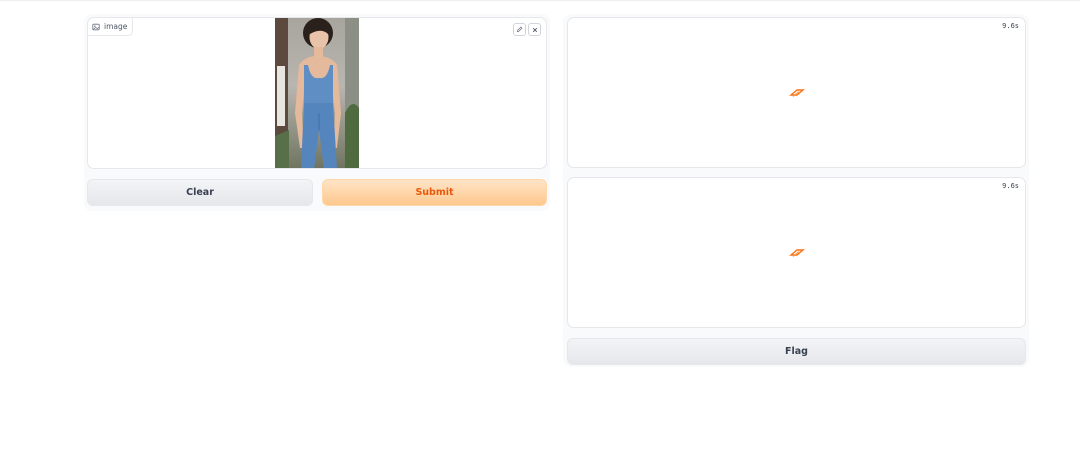 Image resolution: width=1080 pixels, height=474 pixels. What do you see at coordinates (96, 26) in the screenshot?
I see `image-icon` at bounding box center [96, 26].